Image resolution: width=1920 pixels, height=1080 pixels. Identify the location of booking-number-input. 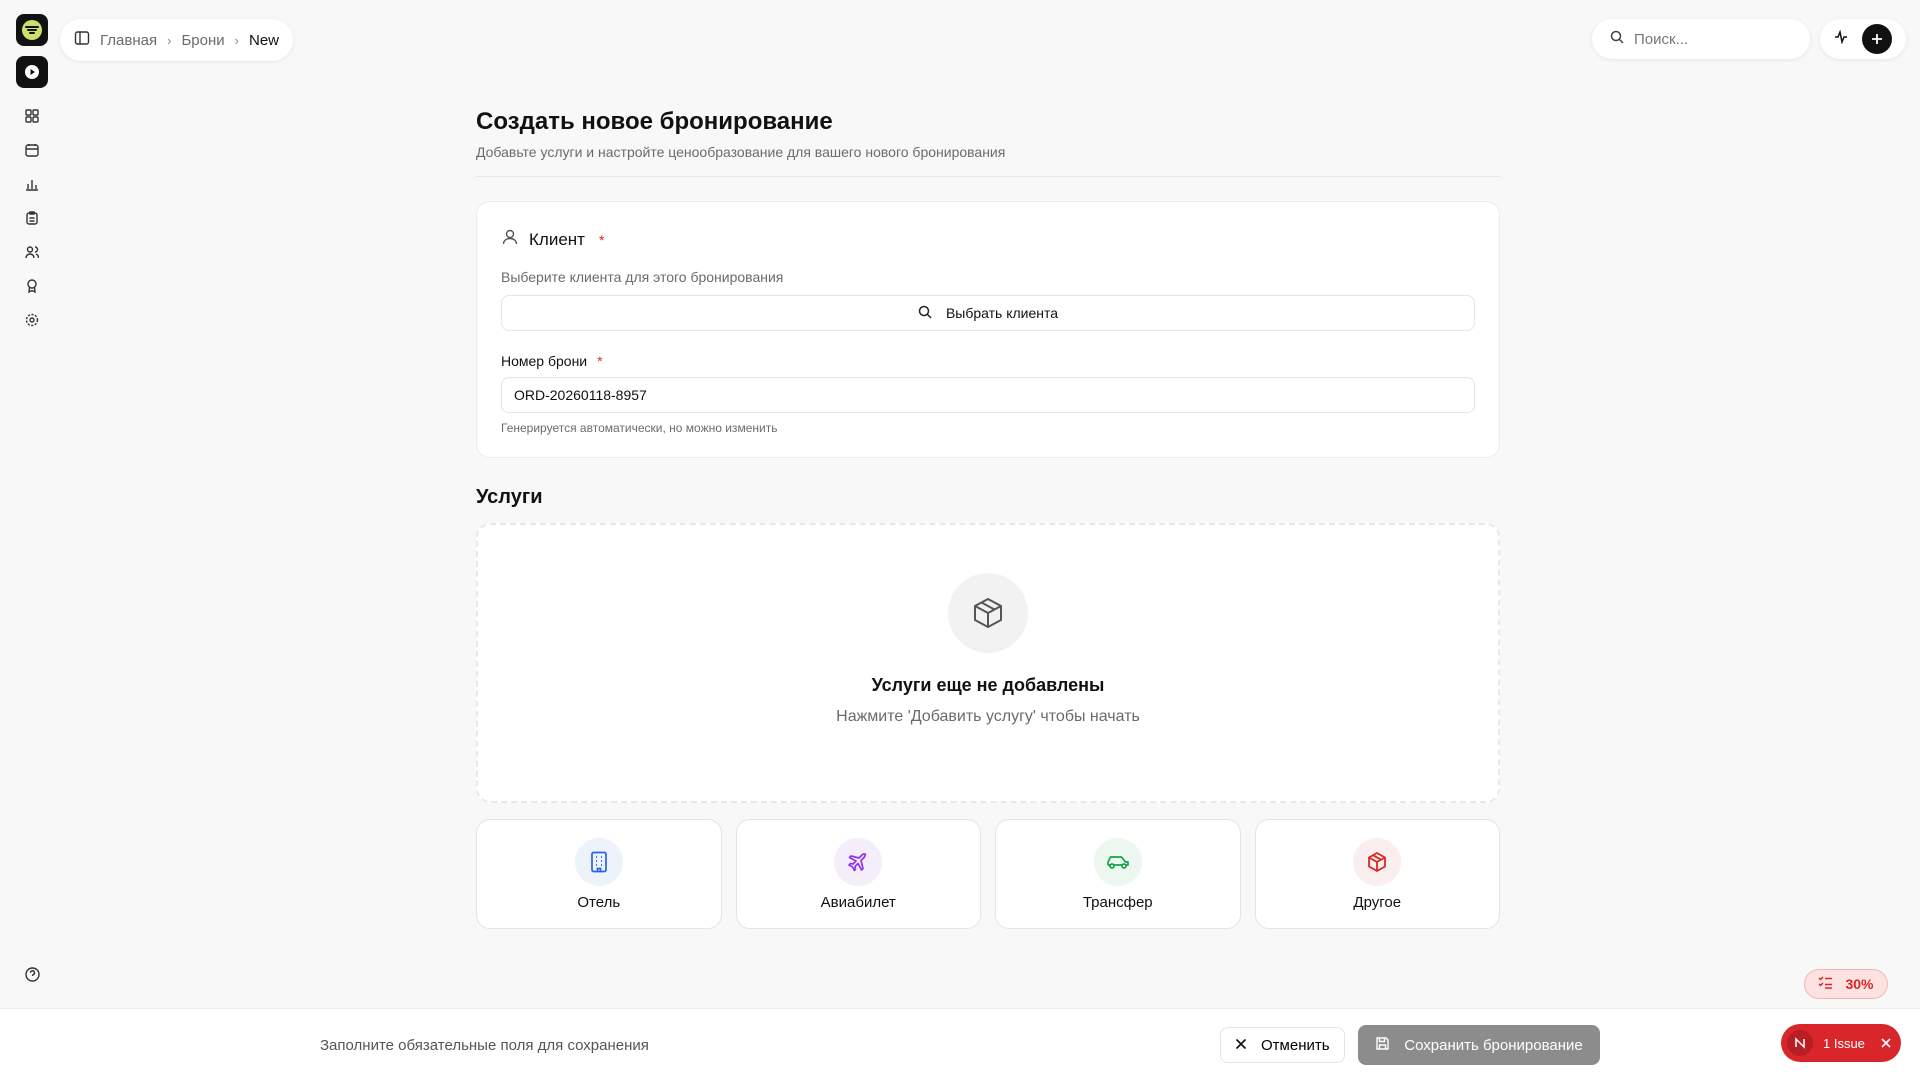
(988, 395).